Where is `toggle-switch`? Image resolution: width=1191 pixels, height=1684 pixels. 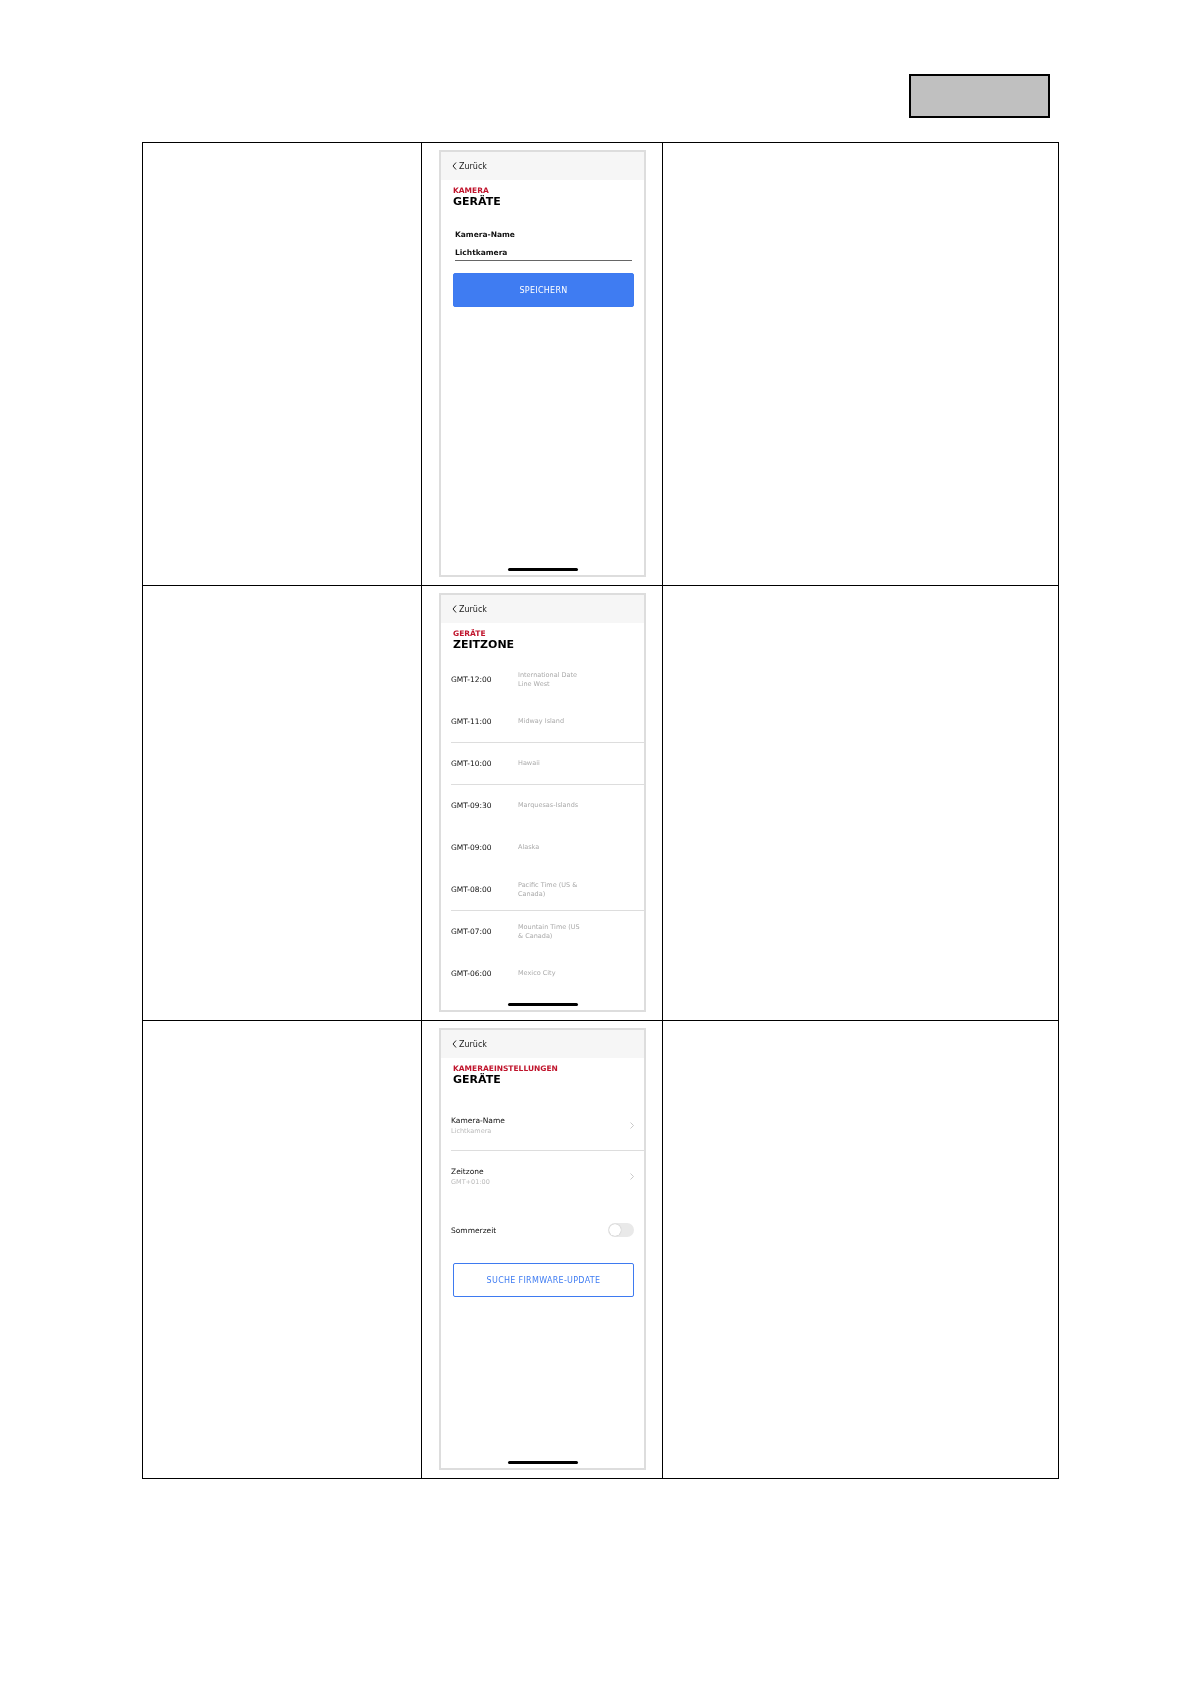 toggle-switch is located at coordinates (621, 1230).